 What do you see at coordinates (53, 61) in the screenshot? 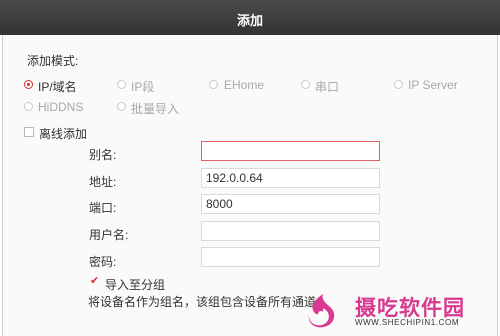
I see `add-mode-label: 添加模式:` at bounding box center [53, 61].